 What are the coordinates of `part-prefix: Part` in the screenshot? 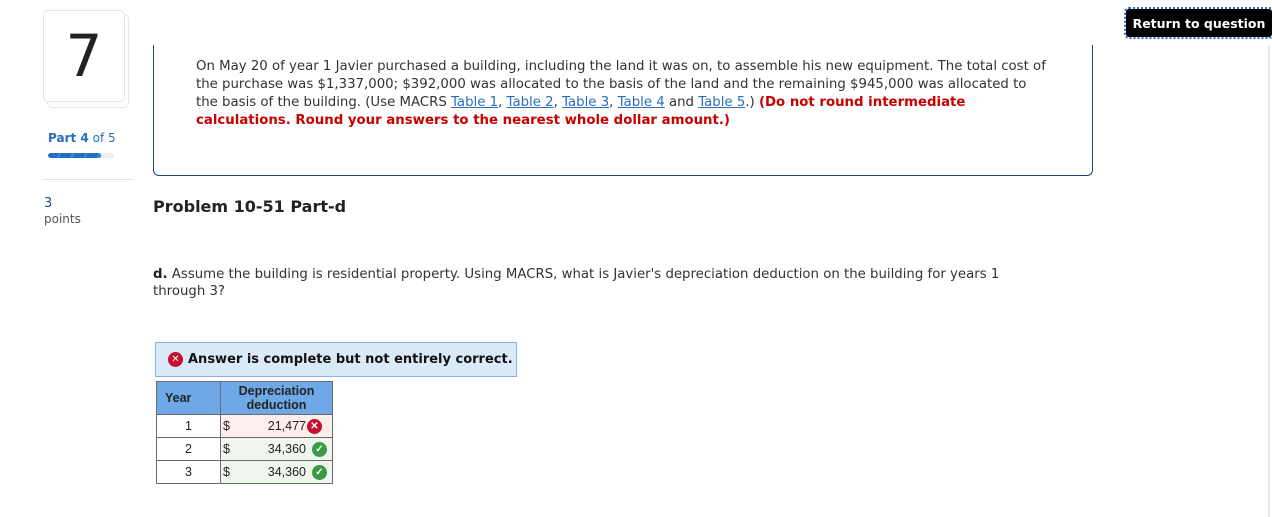 It's located at (62, 138).